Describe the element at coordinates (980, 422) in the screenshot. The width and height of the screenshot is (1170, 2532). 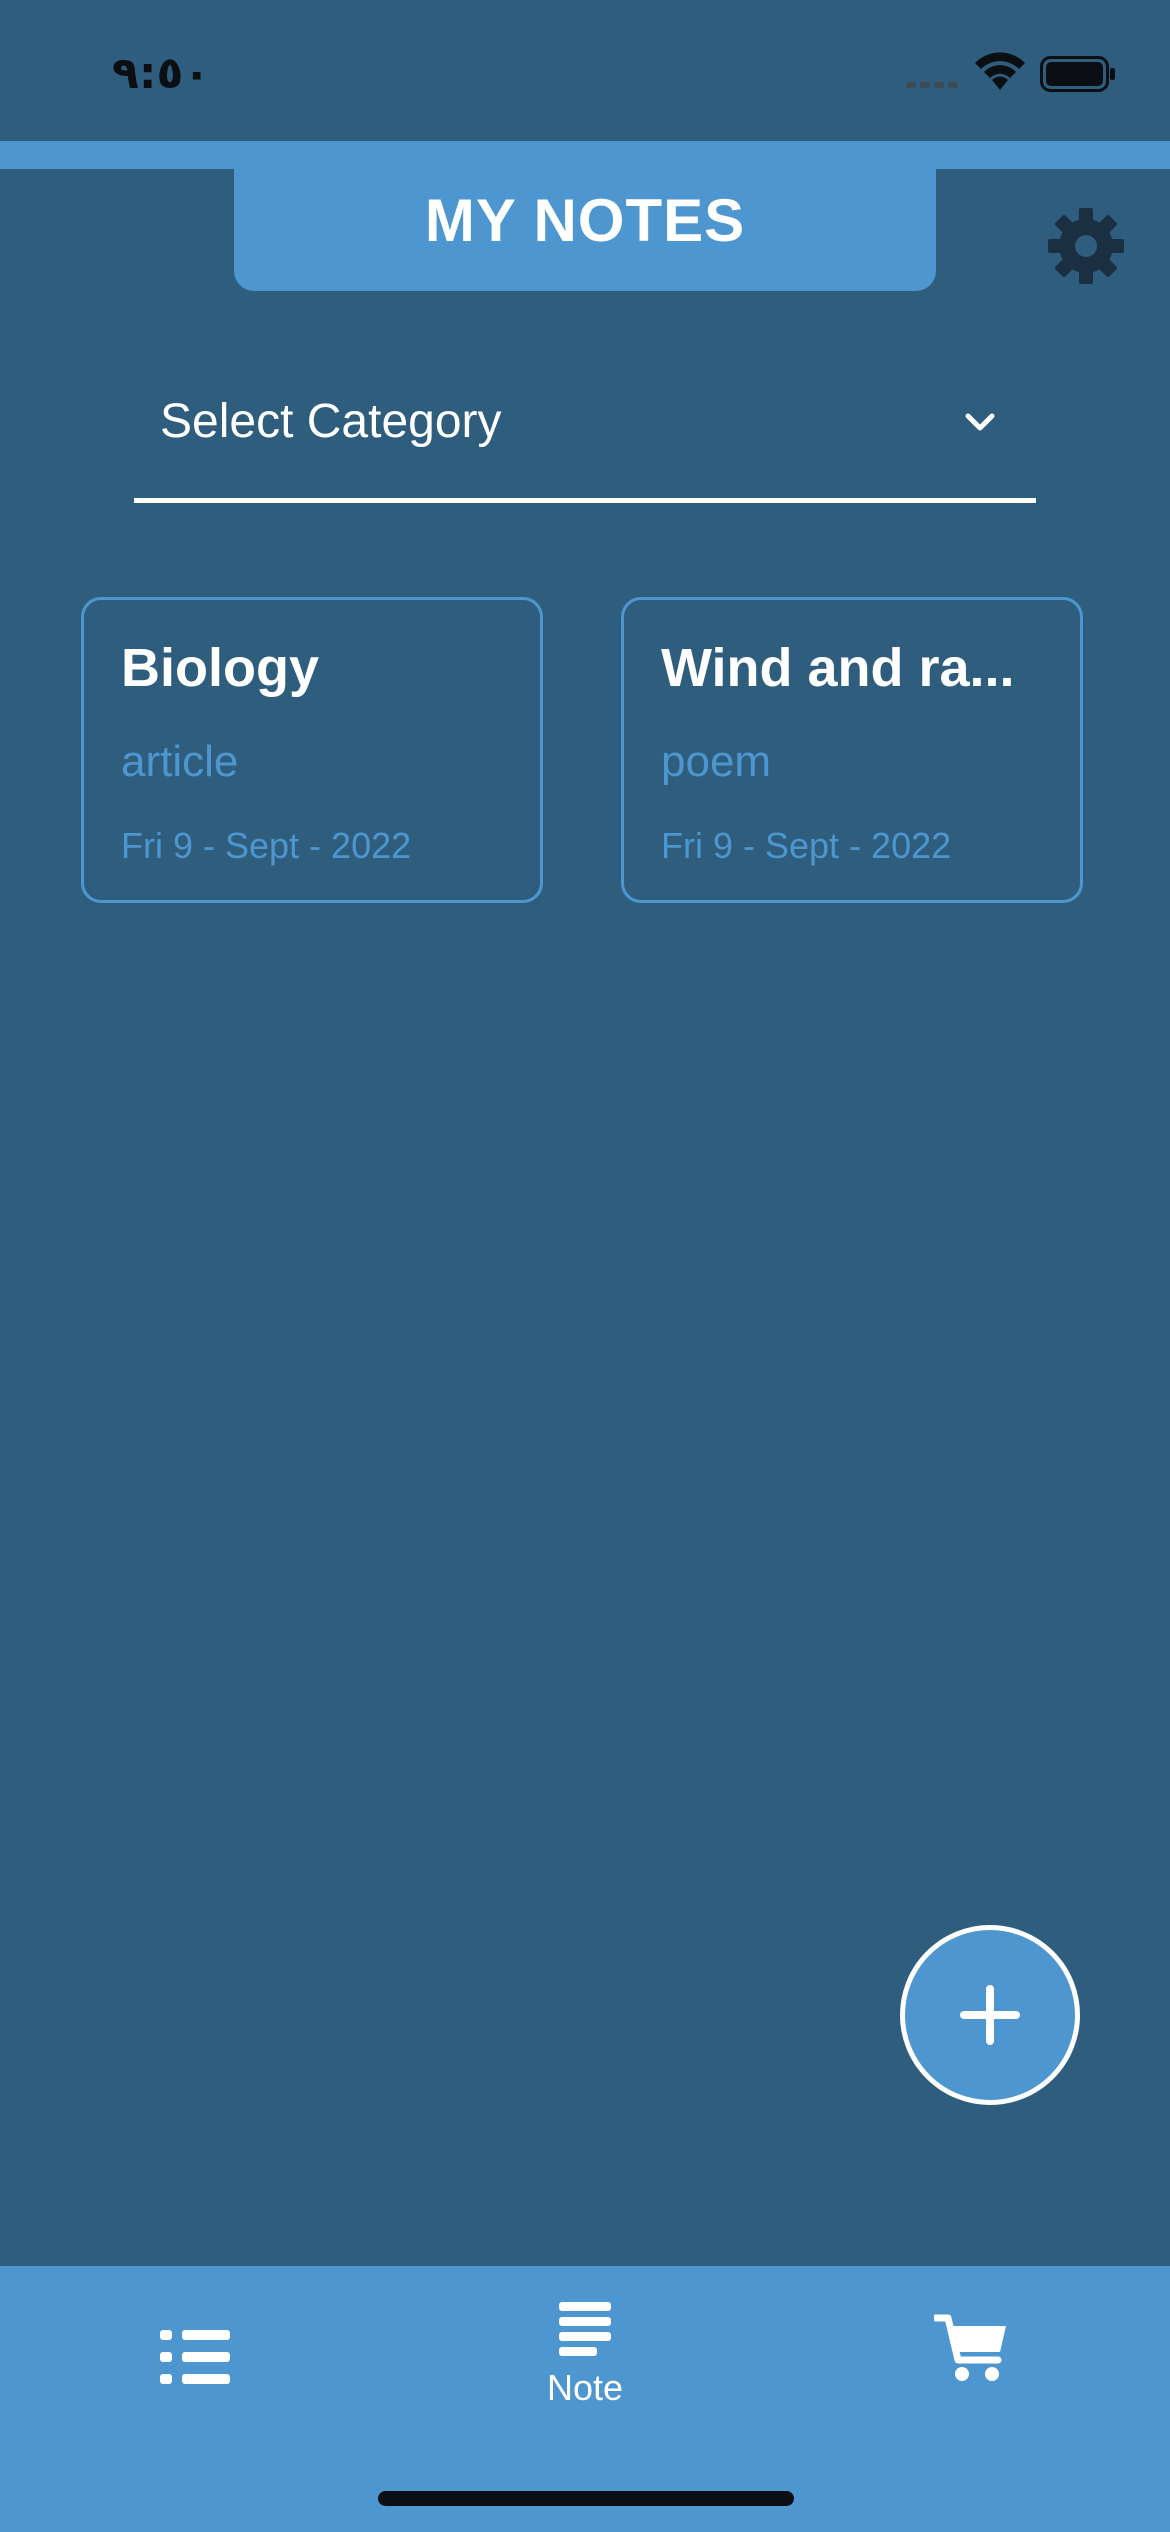
I see `chevron-down-icon` at that location.